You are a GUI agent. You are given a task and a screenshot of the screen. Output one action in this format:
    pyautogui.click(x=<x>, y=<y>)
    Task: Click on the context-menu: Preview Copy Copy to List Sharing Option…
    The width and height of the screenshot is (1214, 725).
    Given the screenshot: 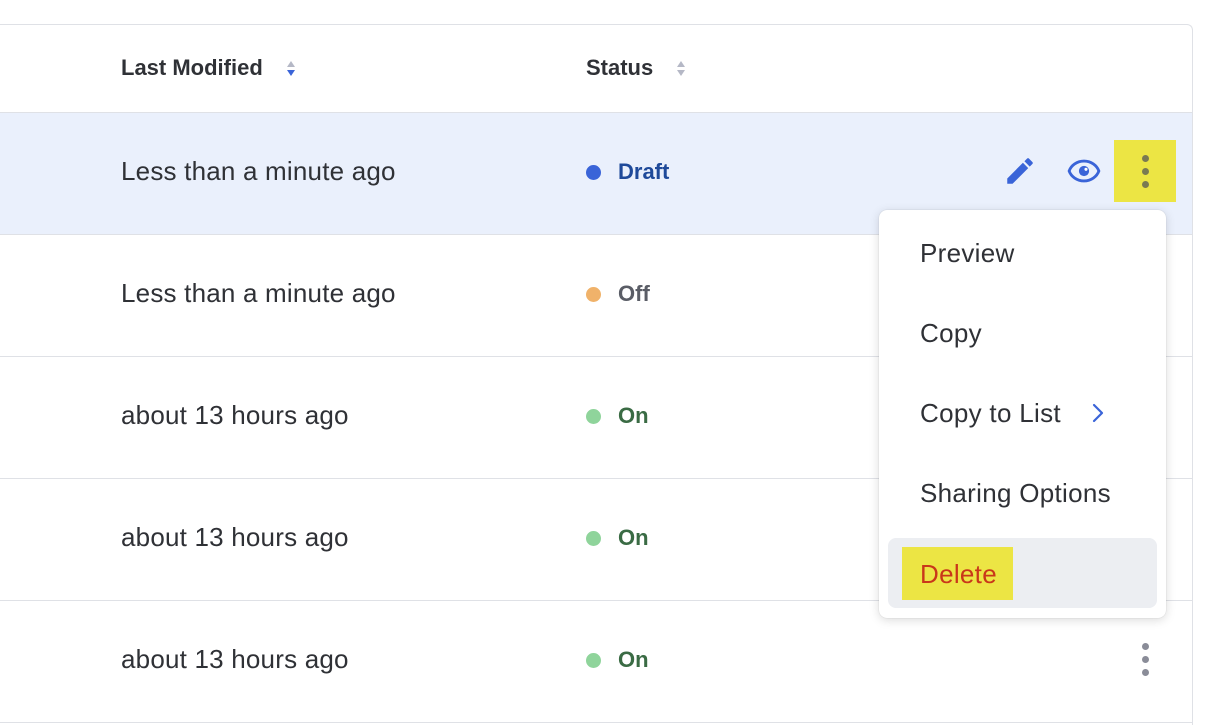 What is the action you would take?
    pyautogui.click(x=1022, y=414)
    